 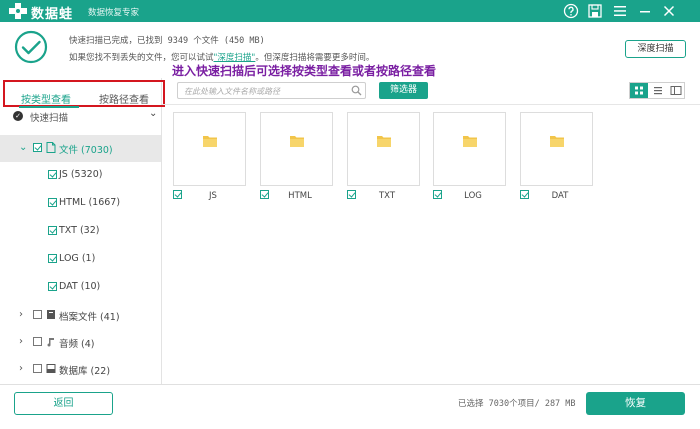 What do you see at coordinates (84, 94) in the screenshot?
I see `view-tabs: 按类型查看 按路径查看` at bounding box center [84, 94].